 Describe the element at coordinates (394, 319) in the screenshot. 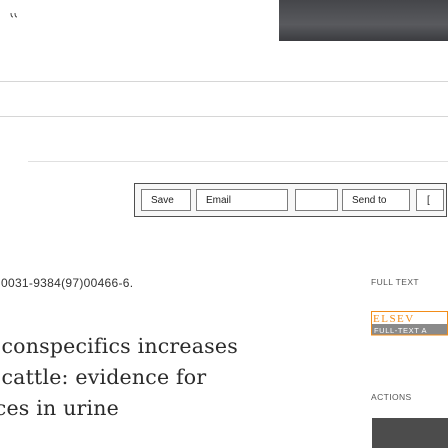

I see `logo-brand-text: ELSEV` at that location.